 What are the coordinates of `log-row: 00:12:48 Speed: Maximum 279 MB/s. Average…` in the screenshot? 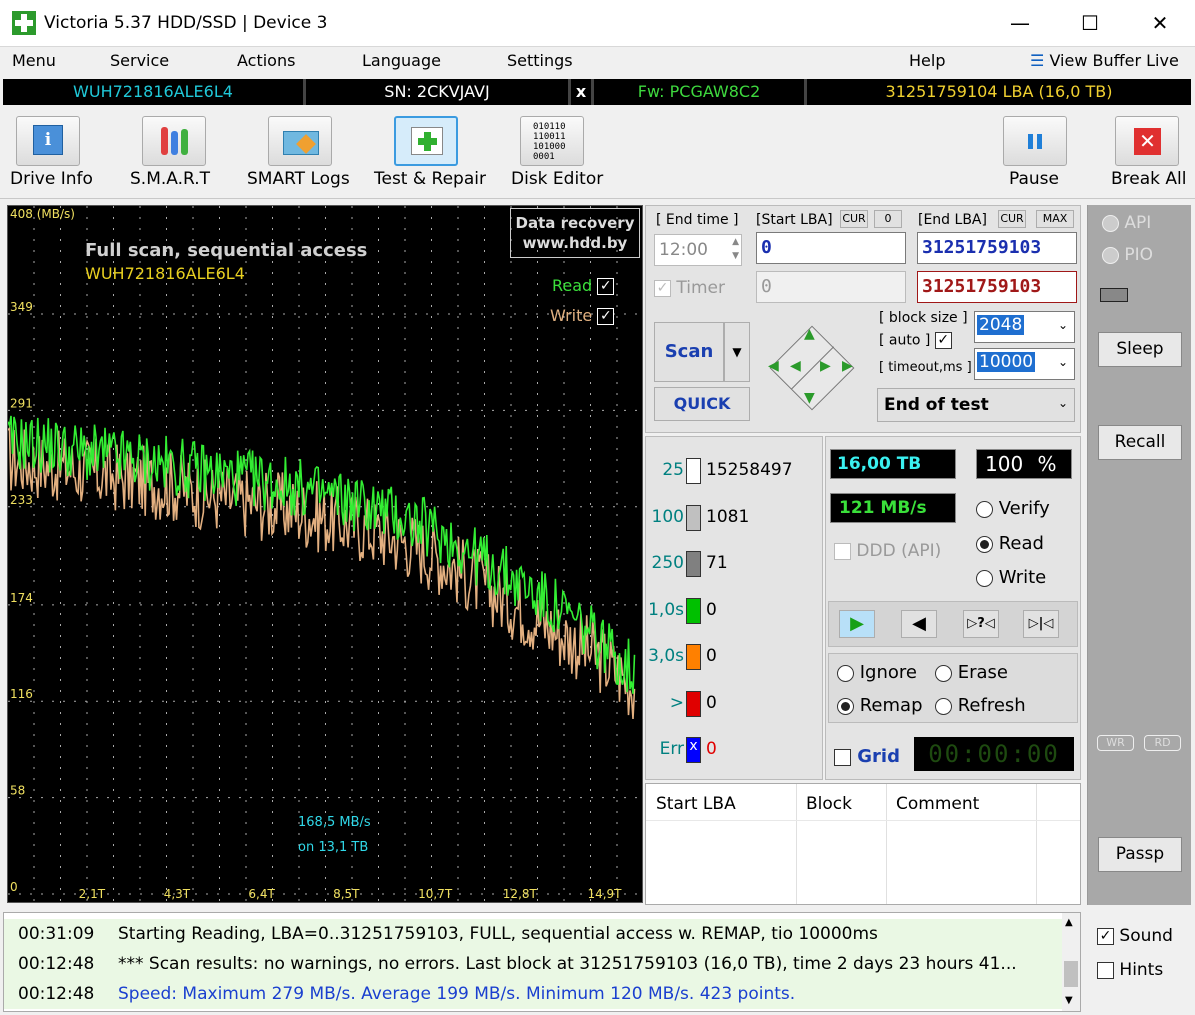 It's located at (533, 994).